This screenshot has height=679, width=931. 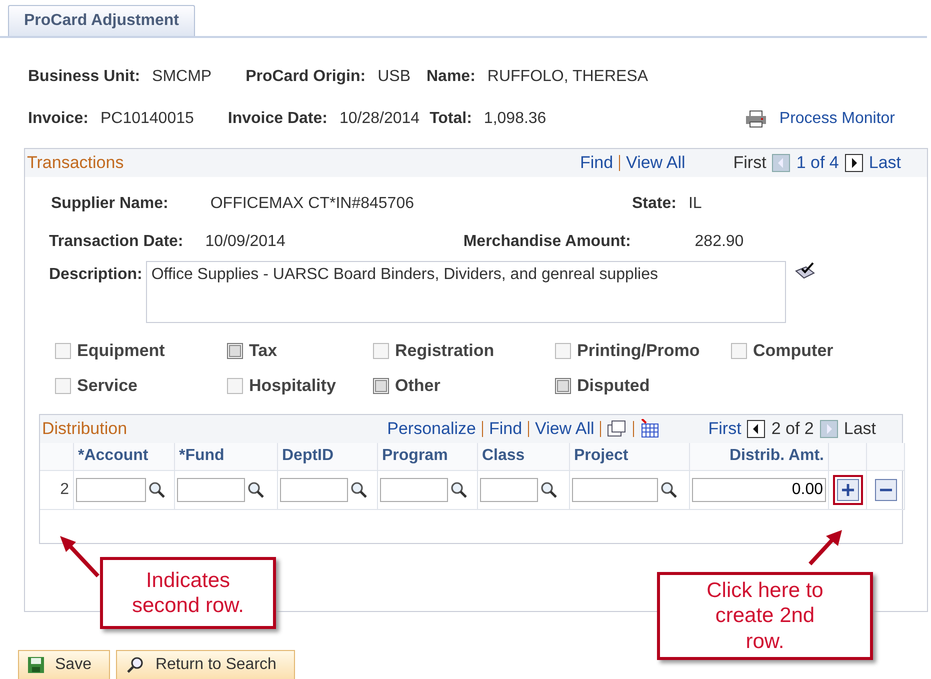 What do you see at coordinates (64, 664) in the screenshot?
I see `save-button: Save` at bounding box center [64, 664].